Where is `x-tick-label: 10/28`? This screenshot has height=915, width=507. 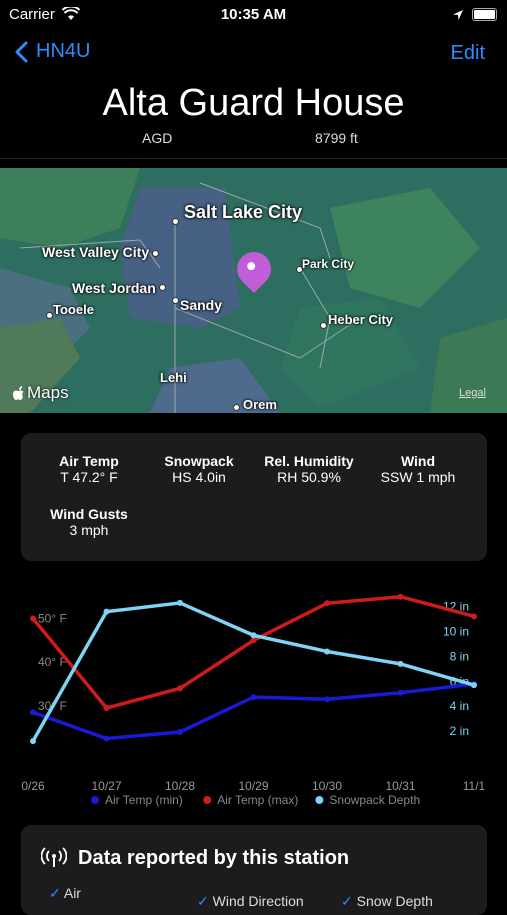 x-tick-label: 10/28 is located at coordinates (180, 786).